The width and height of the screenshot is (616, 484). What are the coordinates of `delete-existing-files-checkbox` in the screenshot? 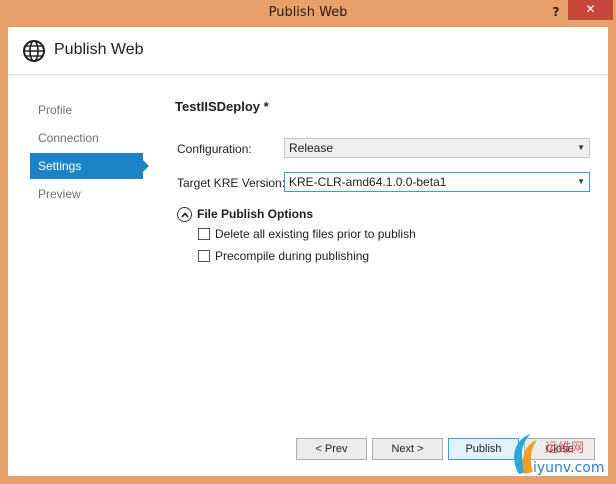 It's located at (204, 234).